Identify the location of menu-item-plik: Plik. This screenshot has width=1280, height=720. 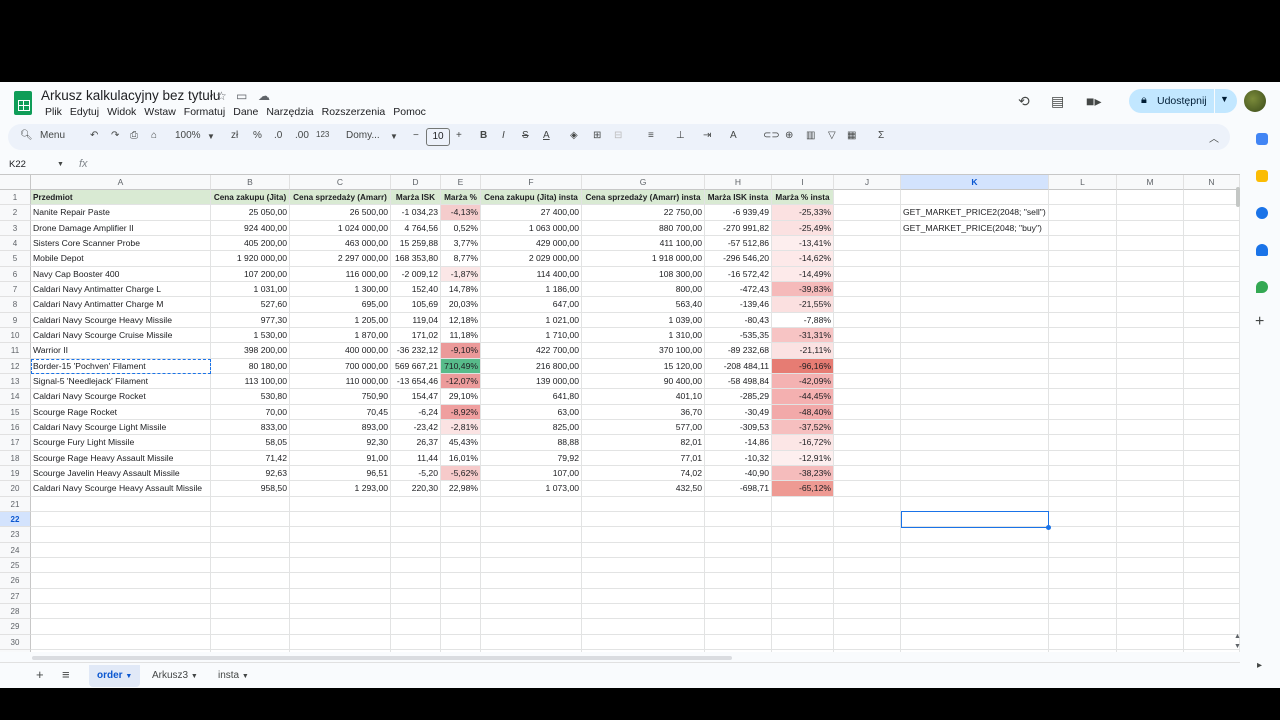
(53, 112).